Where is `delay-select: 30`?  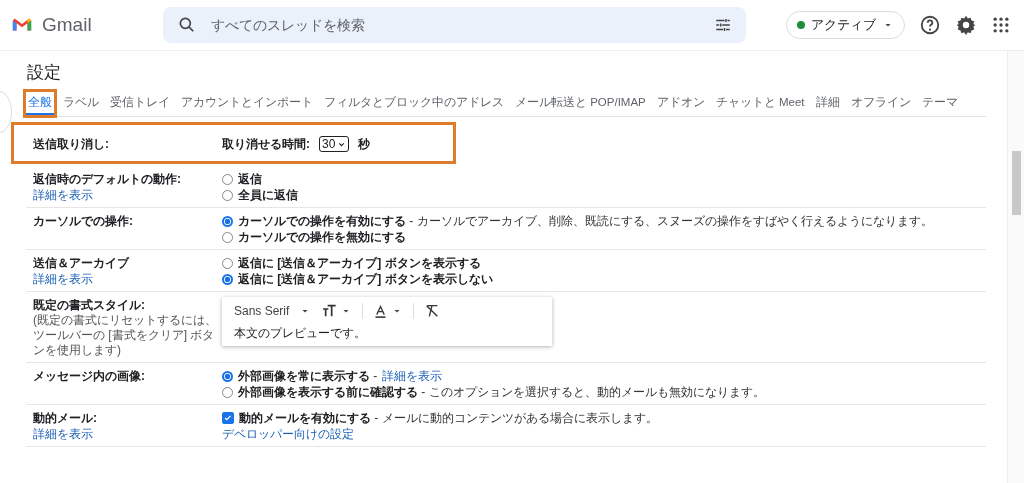
delay-select: 30 is located at coordinates (334, 144).